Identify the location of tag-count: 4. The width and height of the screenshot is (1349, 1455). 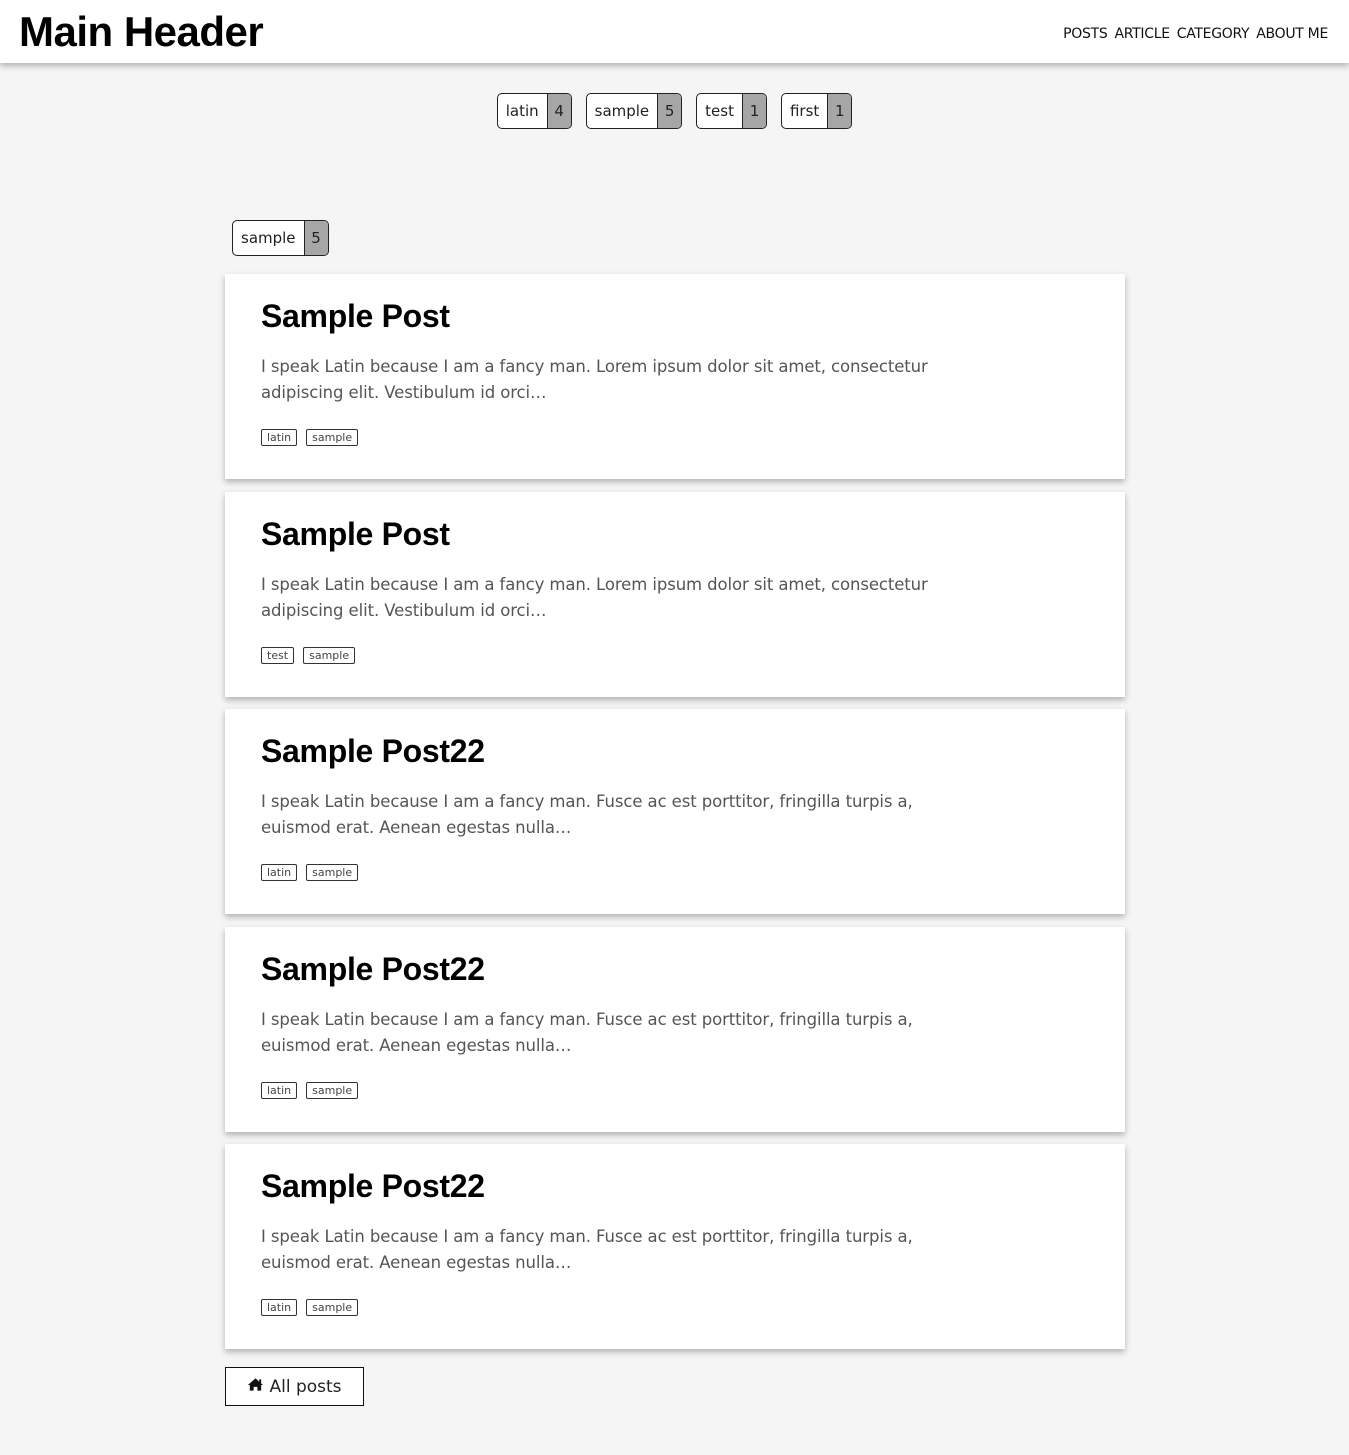
(558, 111).